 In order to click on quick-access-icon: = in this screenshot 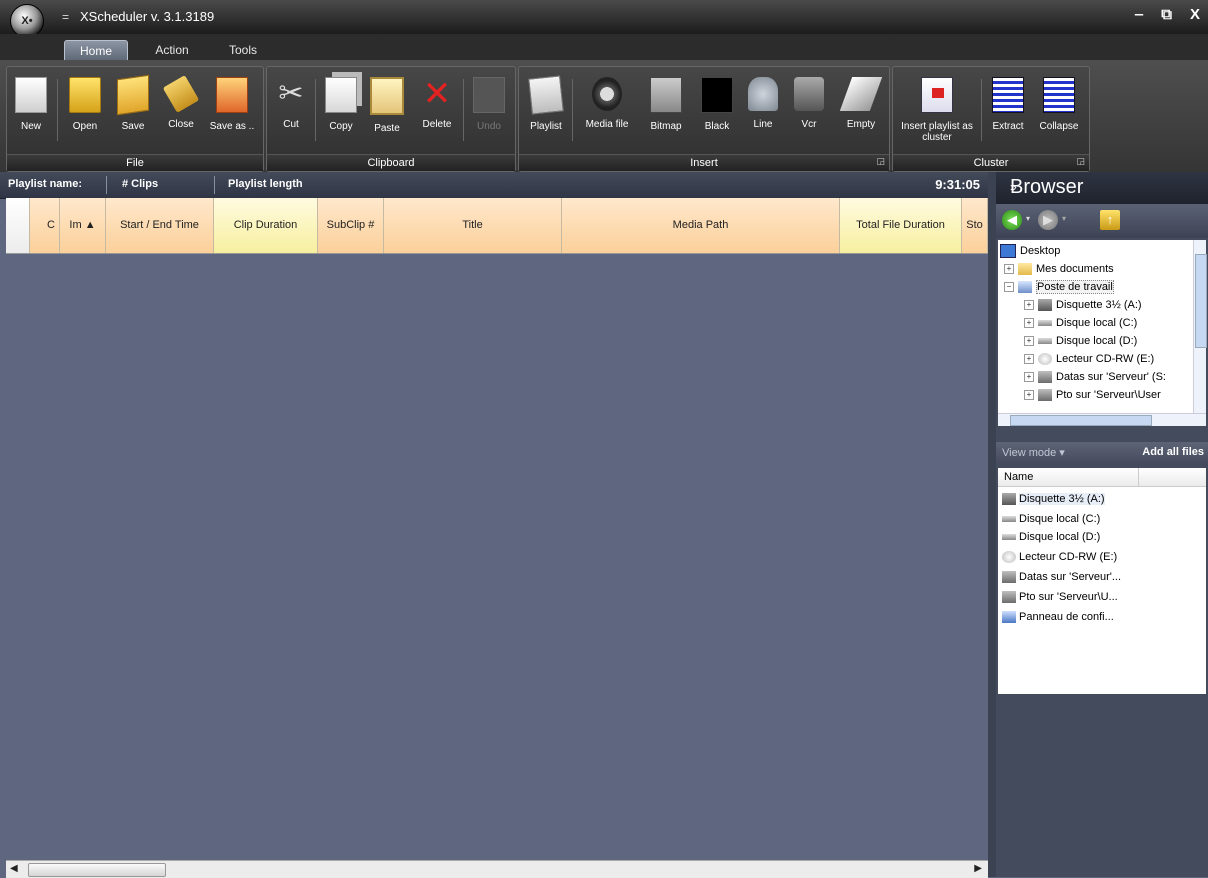, I will do `click(65, 17)`.